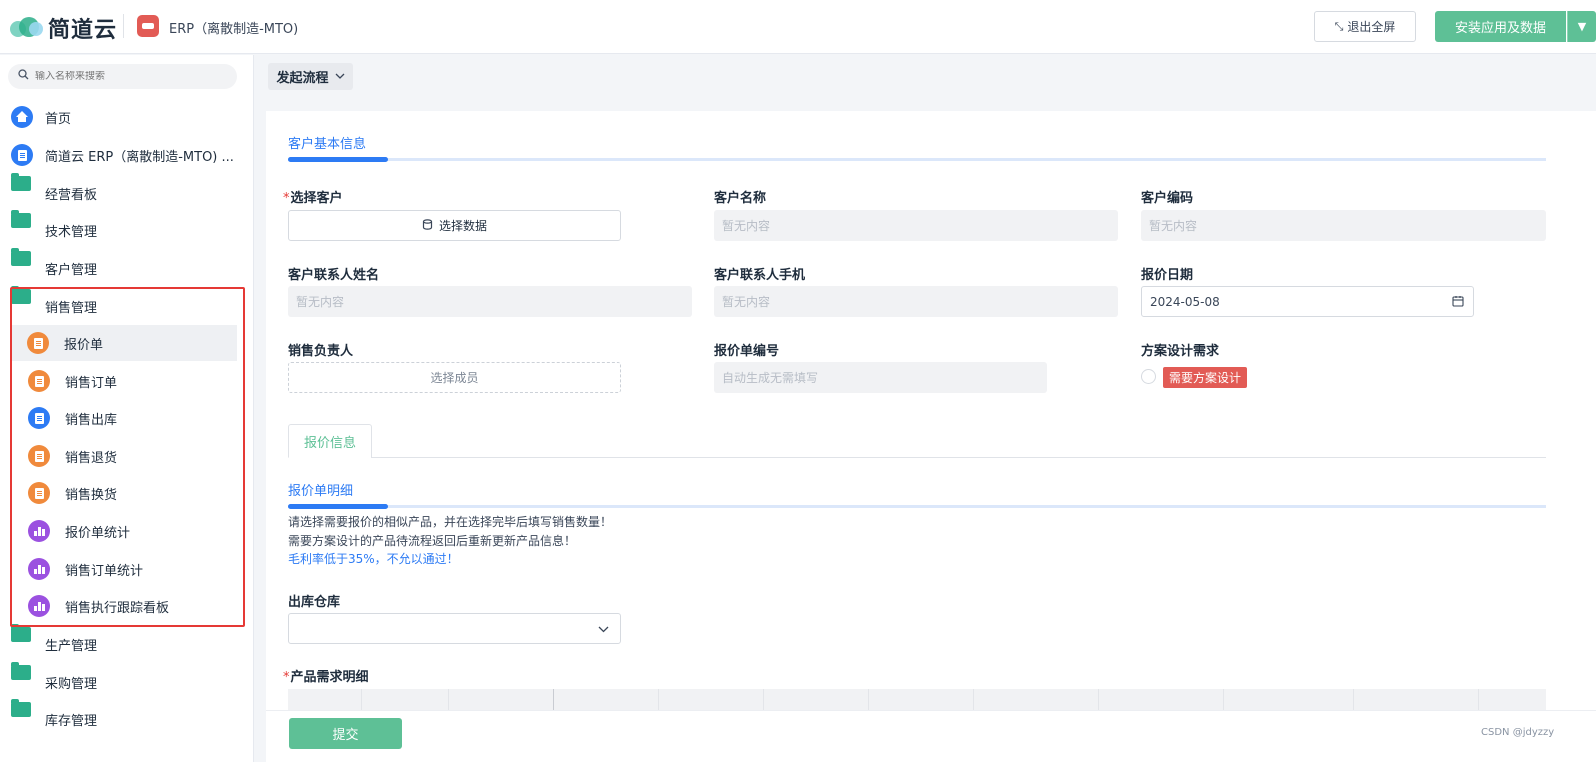 Image resolution: width=1596 pixels, height=762 pixels. I want to click on sidebar-item-quote-stats: 报价单统计, so click(127, 531).